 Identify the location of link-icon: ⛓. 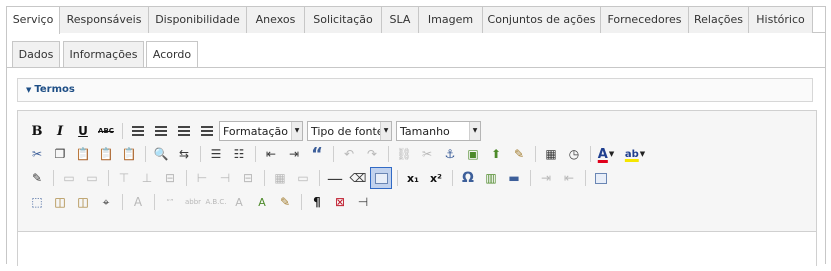
(404, 154).